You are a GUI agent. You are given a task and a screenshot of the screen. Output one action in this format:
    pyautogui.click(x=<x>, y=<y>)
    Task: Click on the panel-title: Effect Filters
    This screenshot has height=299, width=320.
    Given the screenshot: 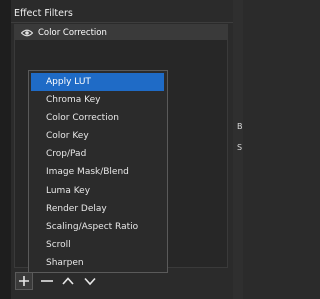 What is the action you would take?
    pyautogui.click(x=43, y=13)
    